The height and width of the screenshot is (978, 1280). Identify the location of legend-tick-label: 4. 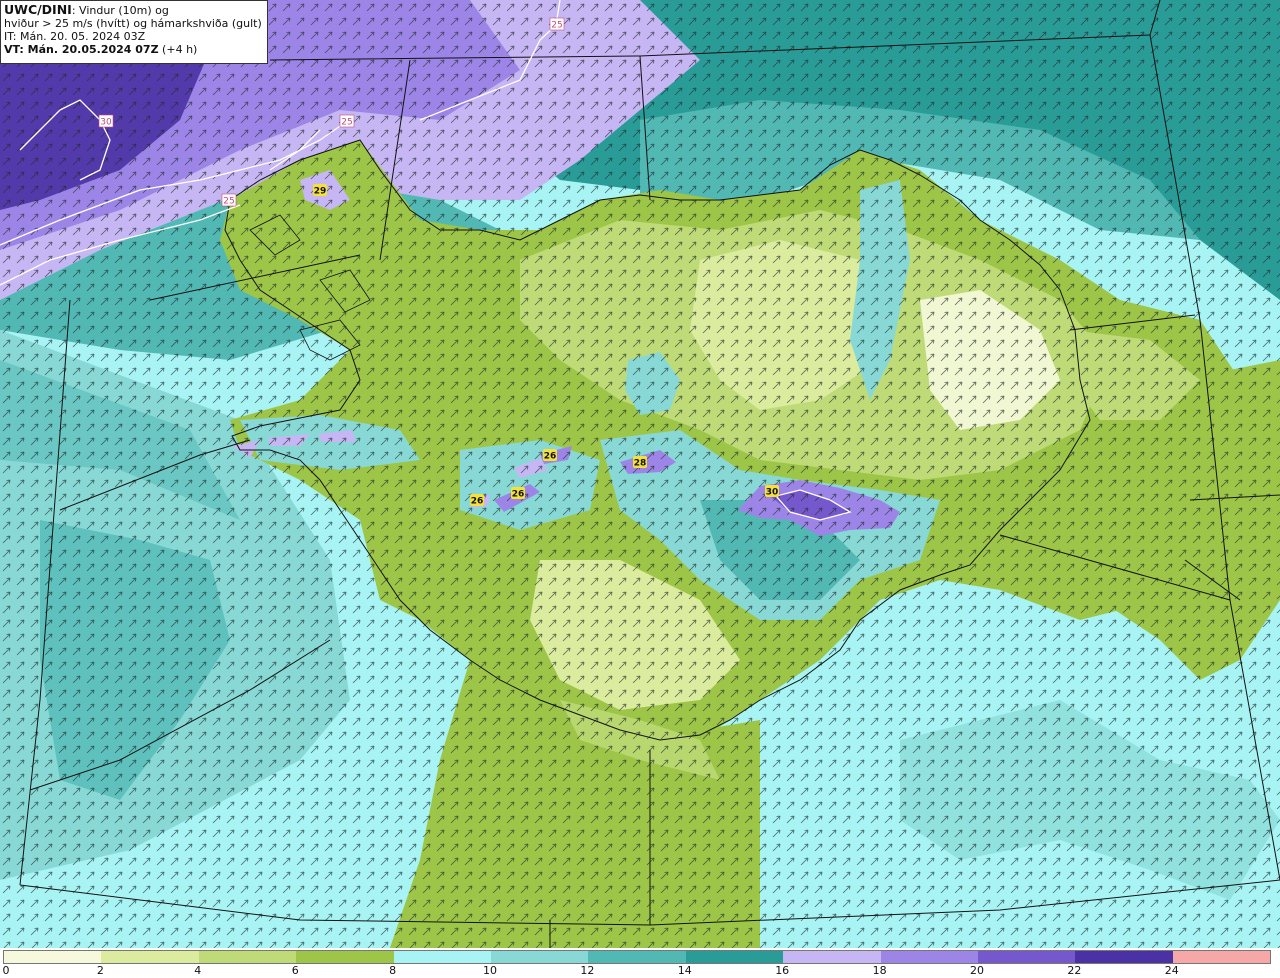
(198, 970).